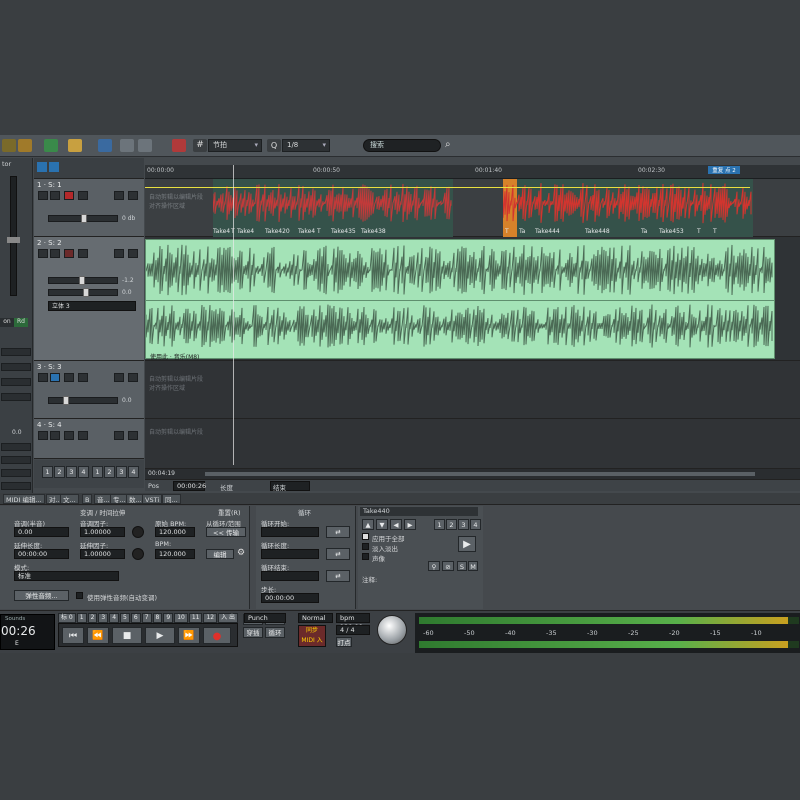 This screenshot has width=800, height=800. Describe the element at coordinates (200, 145) in the screenshot. I see `grid-icon: #` at that location.